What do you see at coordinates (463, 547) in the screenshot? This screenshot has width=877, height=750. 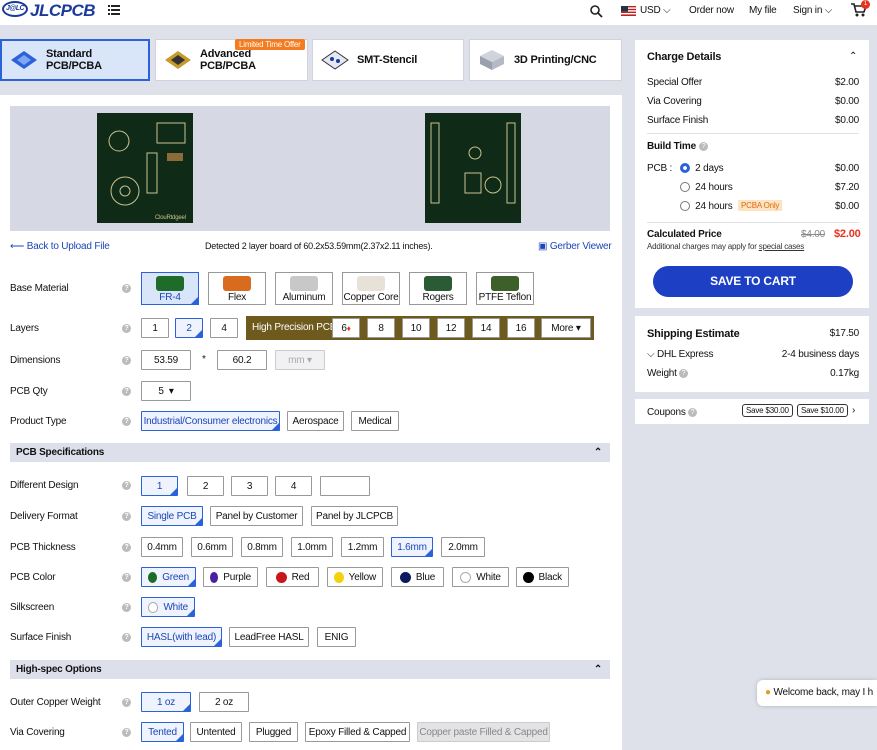 I see `thickness-2-0: 2.0mm` at bounding box center [463, 547].